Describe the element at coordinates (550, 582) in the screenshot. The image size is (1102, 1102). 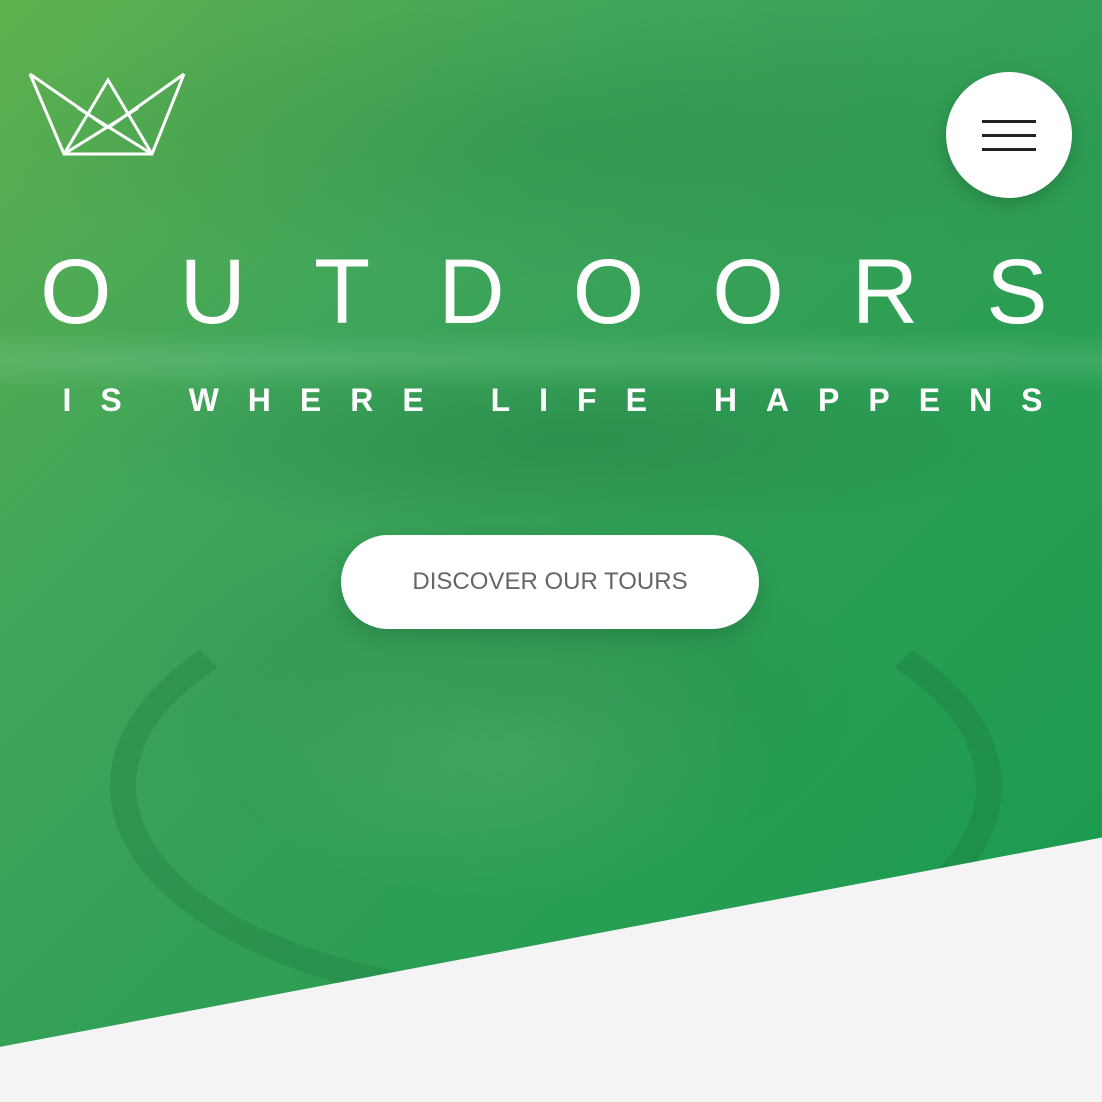
I see `discover-tours-button: DISCOVER OUR TOURS` at that location.